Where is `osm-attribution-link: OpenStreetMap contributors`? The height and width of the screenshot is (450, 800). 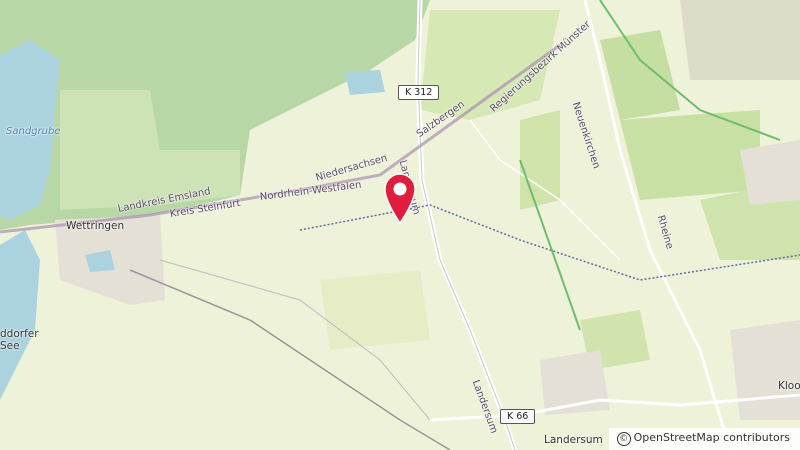
osm-attribution-link: OpenStreetMap contributors is located at coordinates (712, 437).